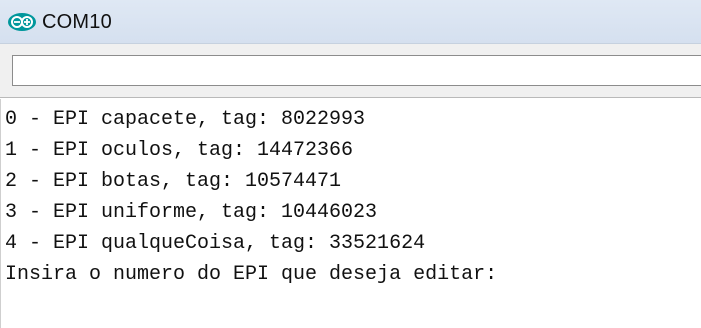  I want to click on window-titlebar: COM10, so click(350, 22).